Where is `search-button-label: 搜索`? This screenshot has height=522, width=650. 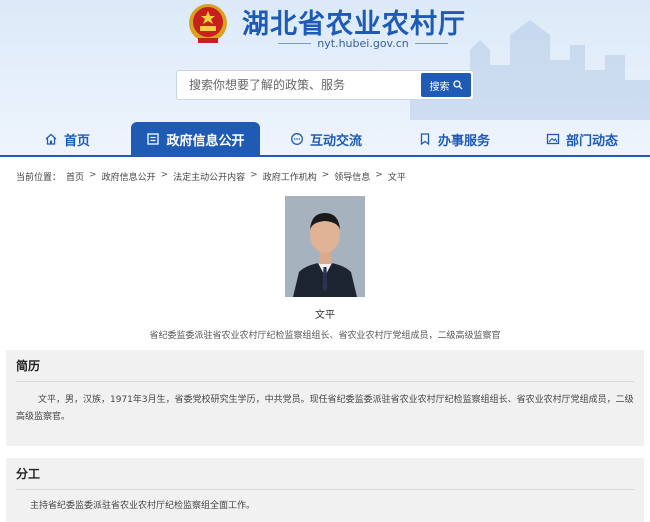 search-button-label: 搜索 is located at coordinates (439, 87).